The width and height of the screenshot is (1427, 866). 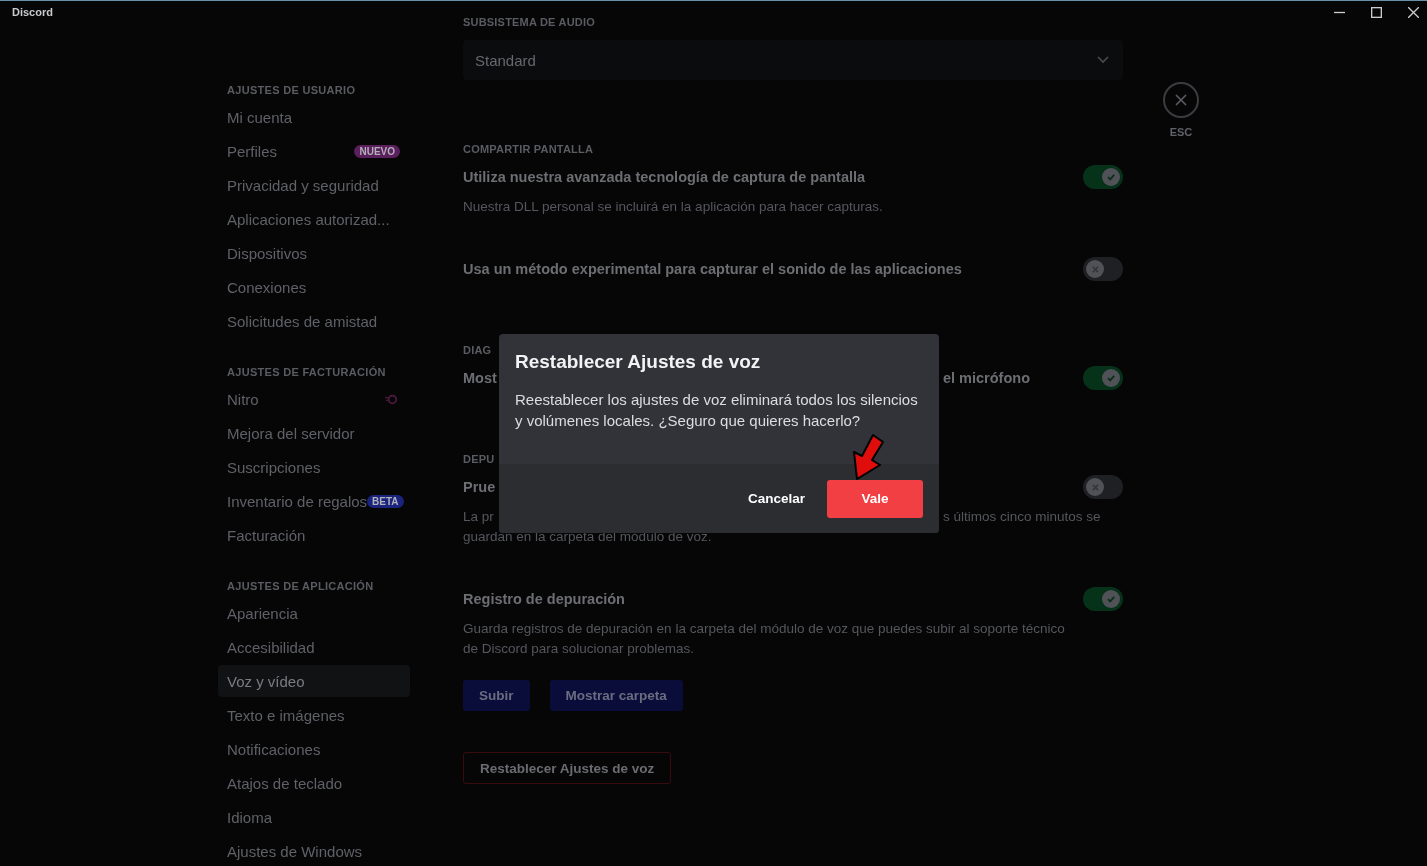 What do you see at coordinates (1022, 517) in the screenshot?
I see `setting-description: s últimos cinco minutos se` at bounding box center [1022, 517].